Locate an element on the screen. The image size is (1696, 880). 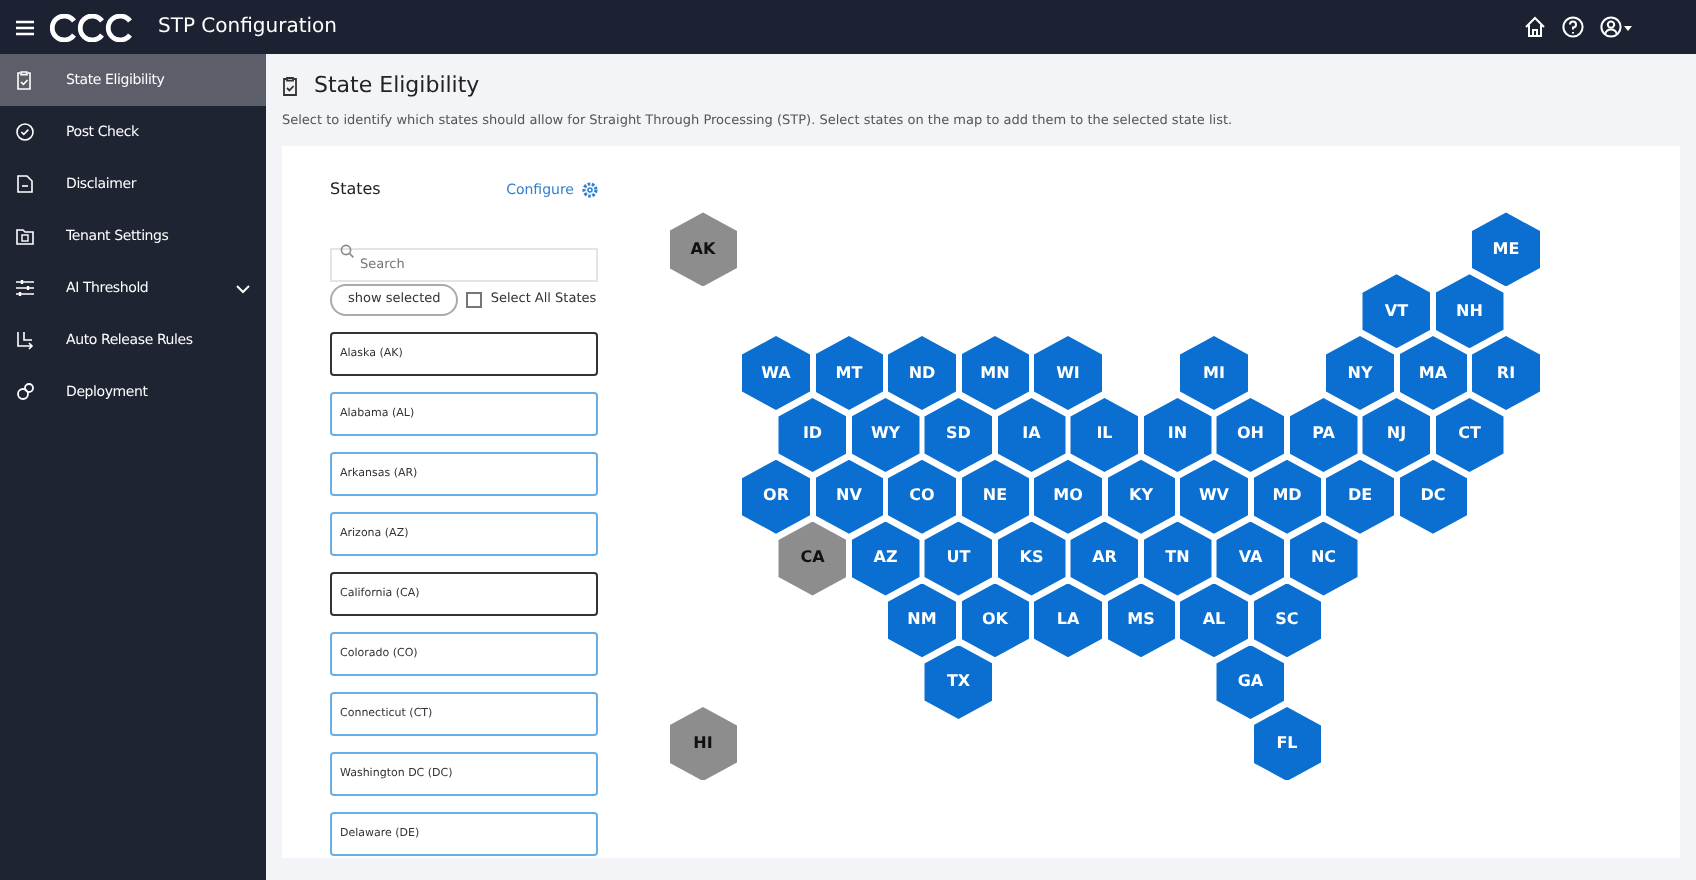
state-tile: GA is located at coordinates (1250, 682).